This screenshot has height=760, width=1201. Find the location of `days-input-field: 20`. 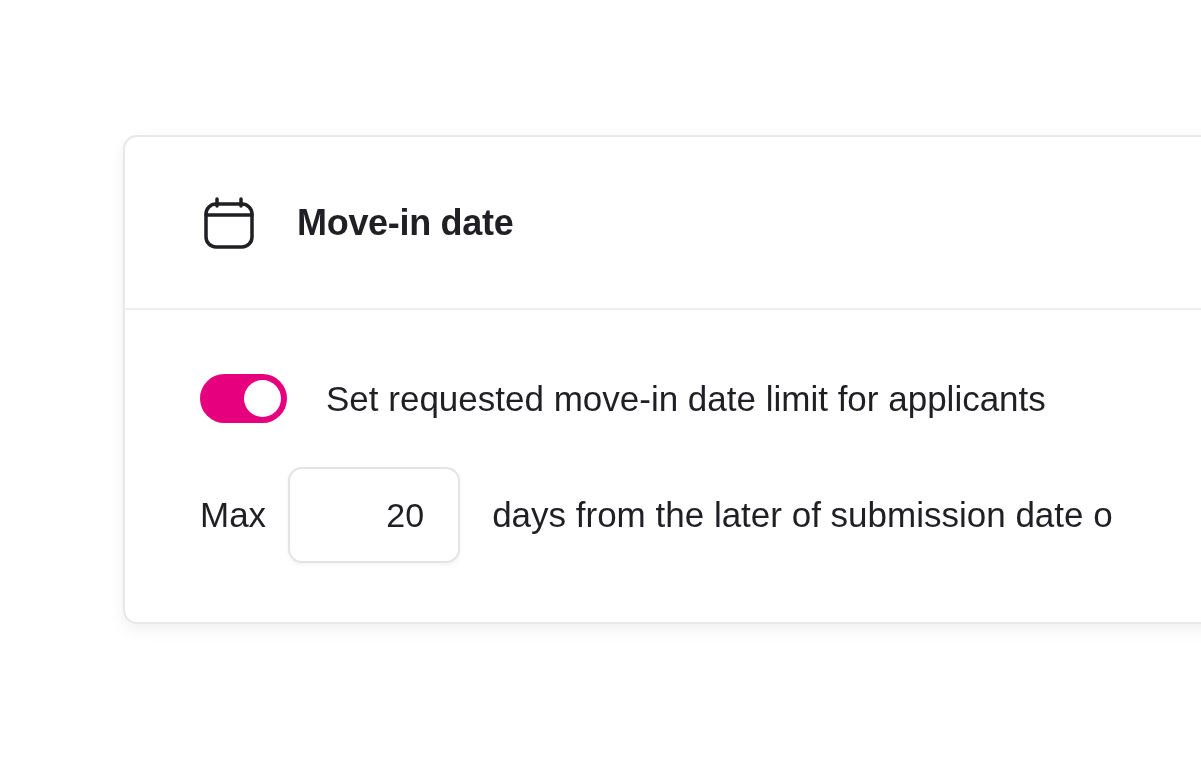

days-input-field: 20 is located at coordinates (374, 515).